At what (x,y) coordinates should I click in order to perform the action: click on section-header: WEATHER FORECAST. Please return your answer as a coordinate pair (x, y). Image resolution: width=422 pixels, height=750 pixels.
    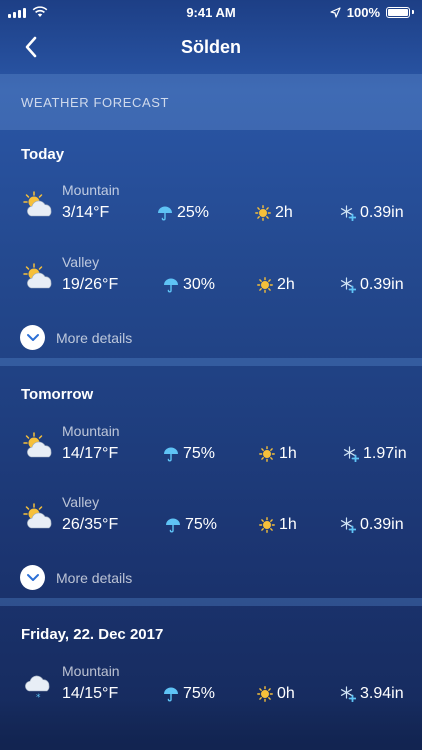
    Looking at the image, I should click on (211, 102).